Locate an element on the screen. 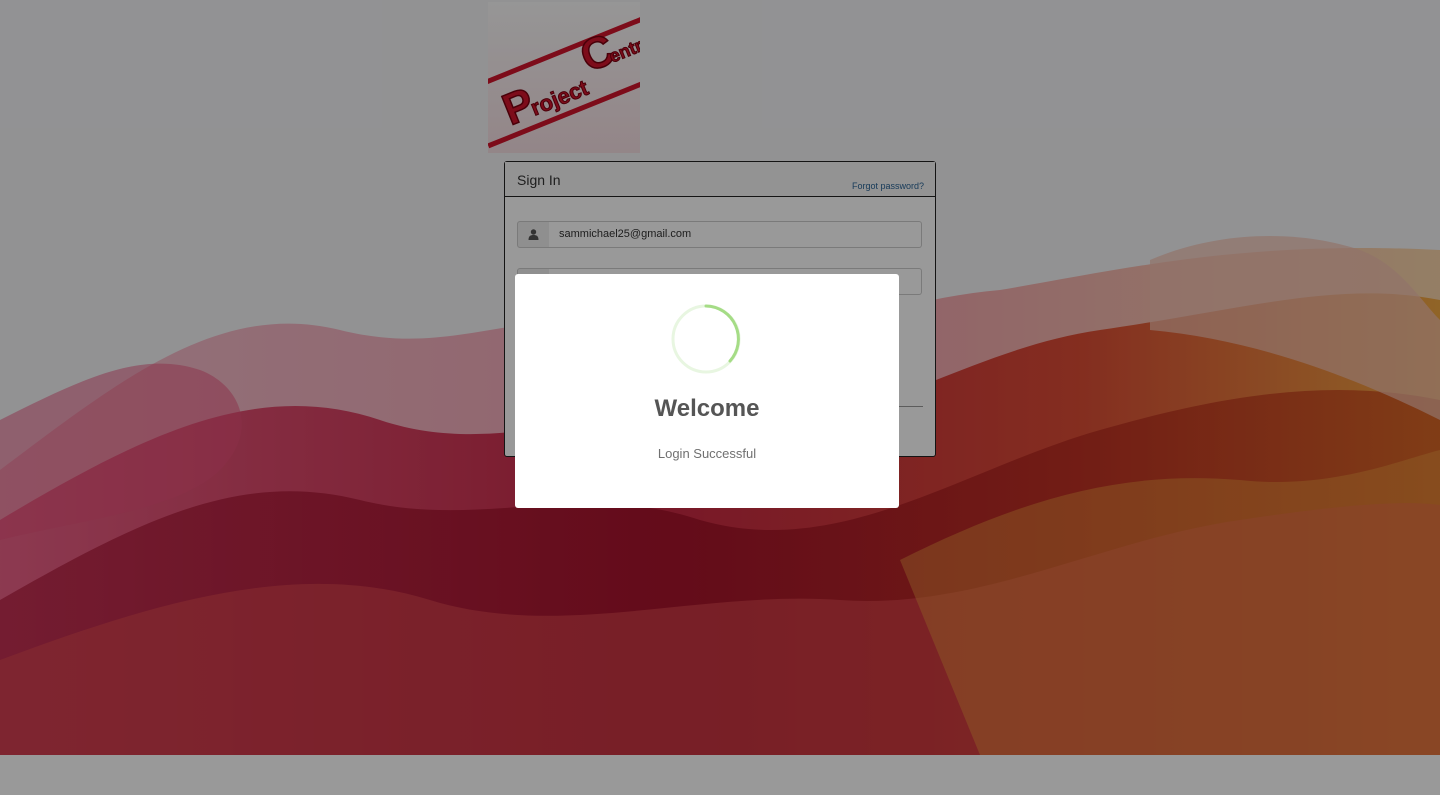 This screenshot has width=1440, height=795. success-modal: Welcome Login Successful is located at coordinates (707, 391).